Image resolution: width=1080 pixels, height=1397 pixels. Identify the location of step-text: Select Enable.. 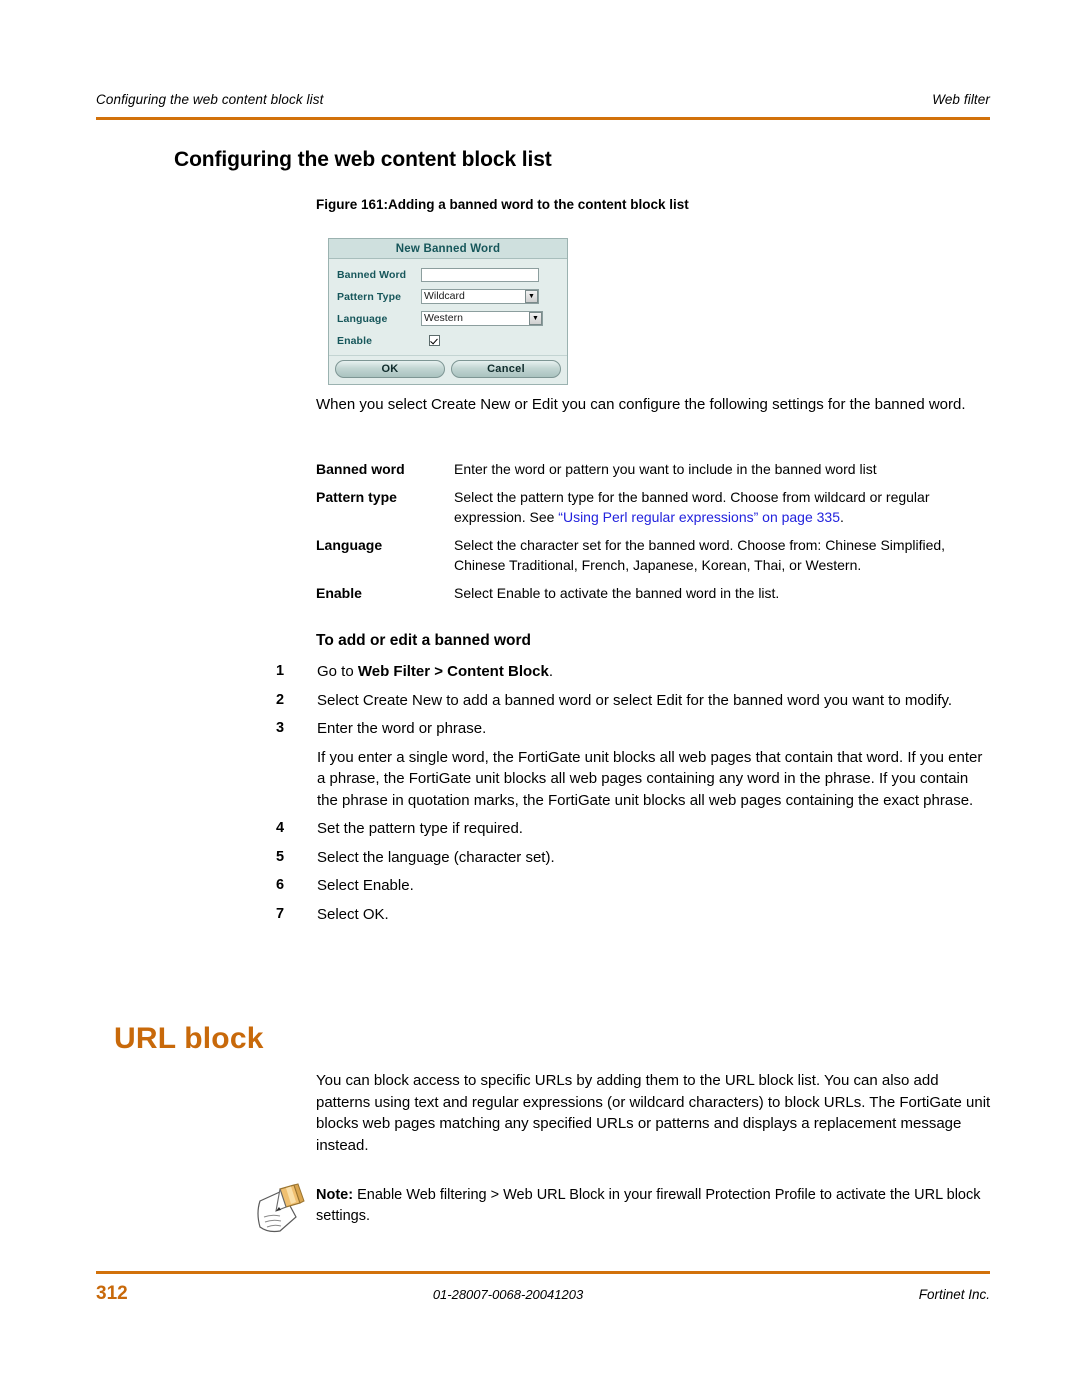
(365, 885).